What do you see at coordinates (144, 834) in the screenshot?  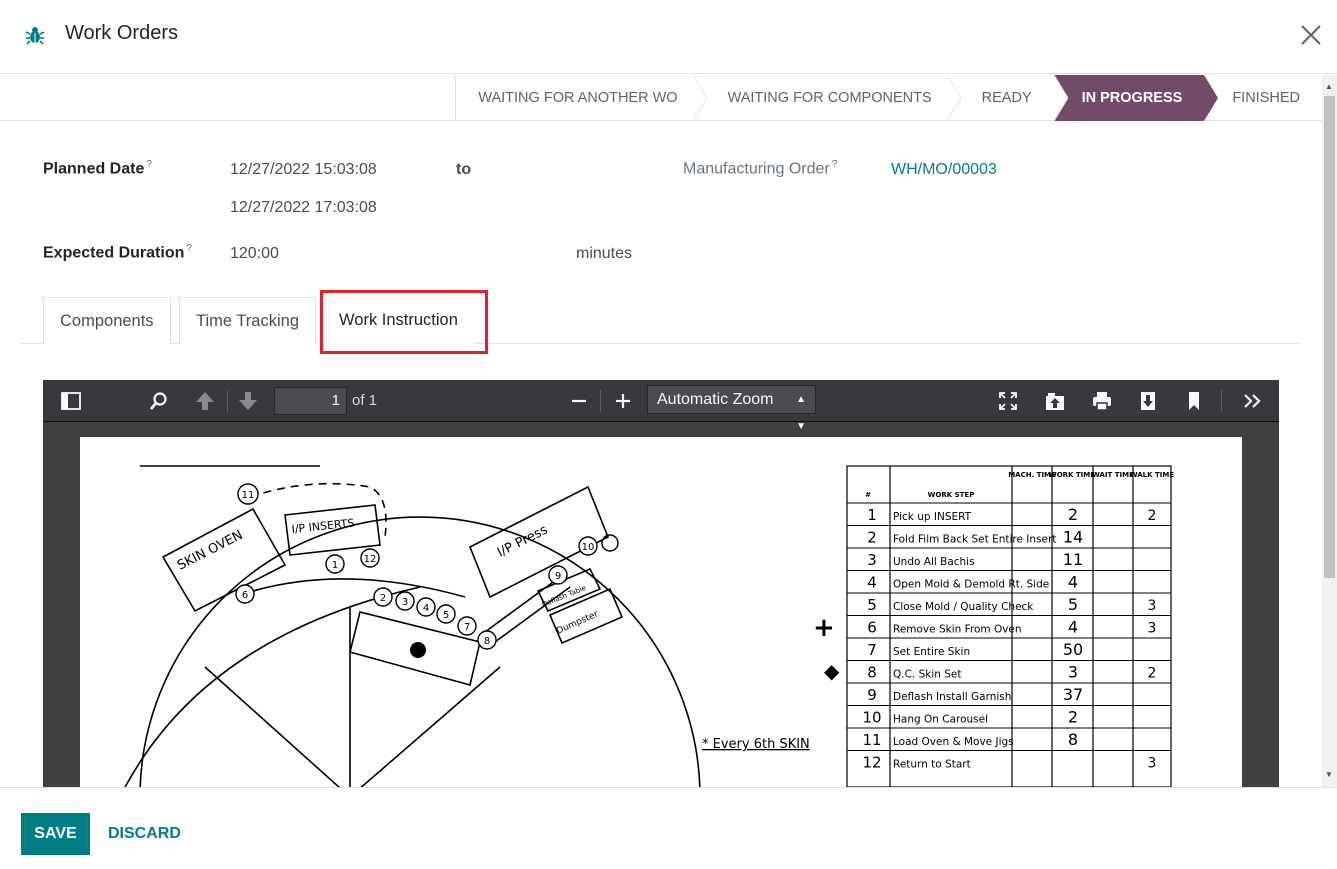 I see `discard-button: DISCARD` at bounding box center [144, 834].